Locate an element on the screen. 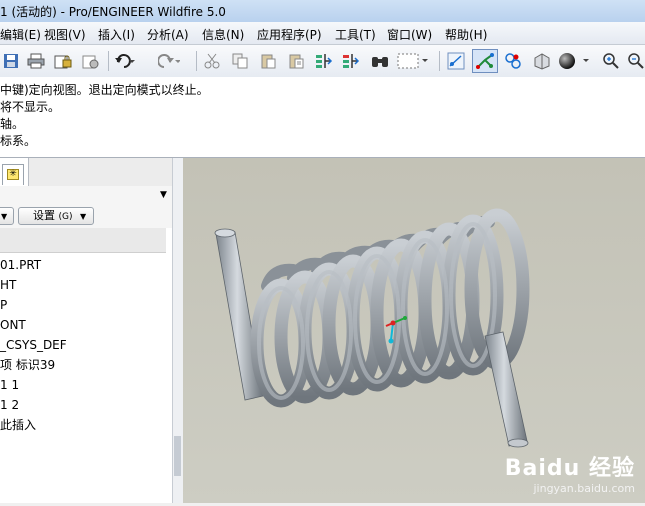 Image resolution: width=645 pixels, height=506 pixels. panel-splitter-scrollbar is located at coordinates (177, 330).